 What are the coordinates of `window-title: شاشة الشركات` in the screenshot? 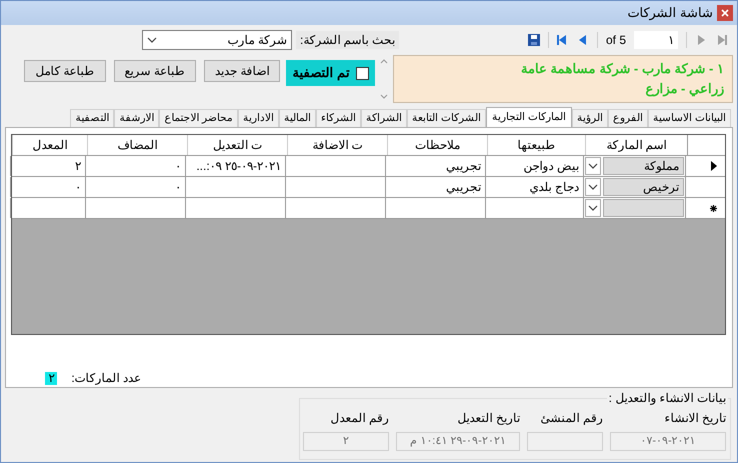 It's located at (670, 13).